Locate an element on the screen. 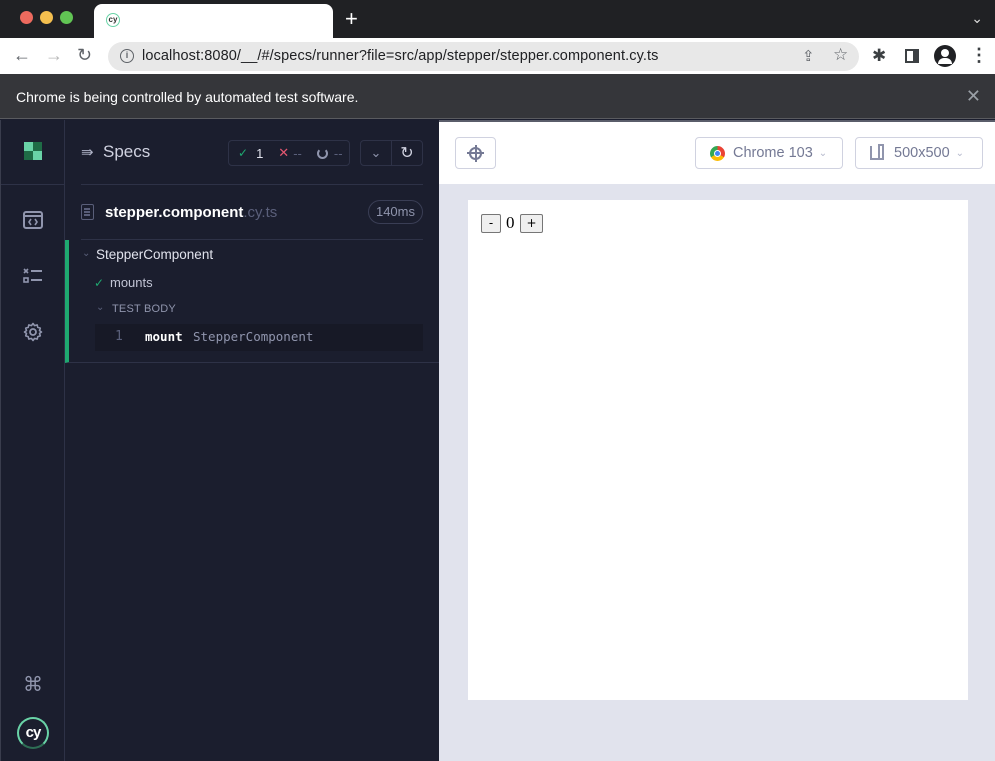 Image resolution: width=995 pixels, height=761 pixels. browser-label: Chrome 103 is located at coordinates (773, 153).